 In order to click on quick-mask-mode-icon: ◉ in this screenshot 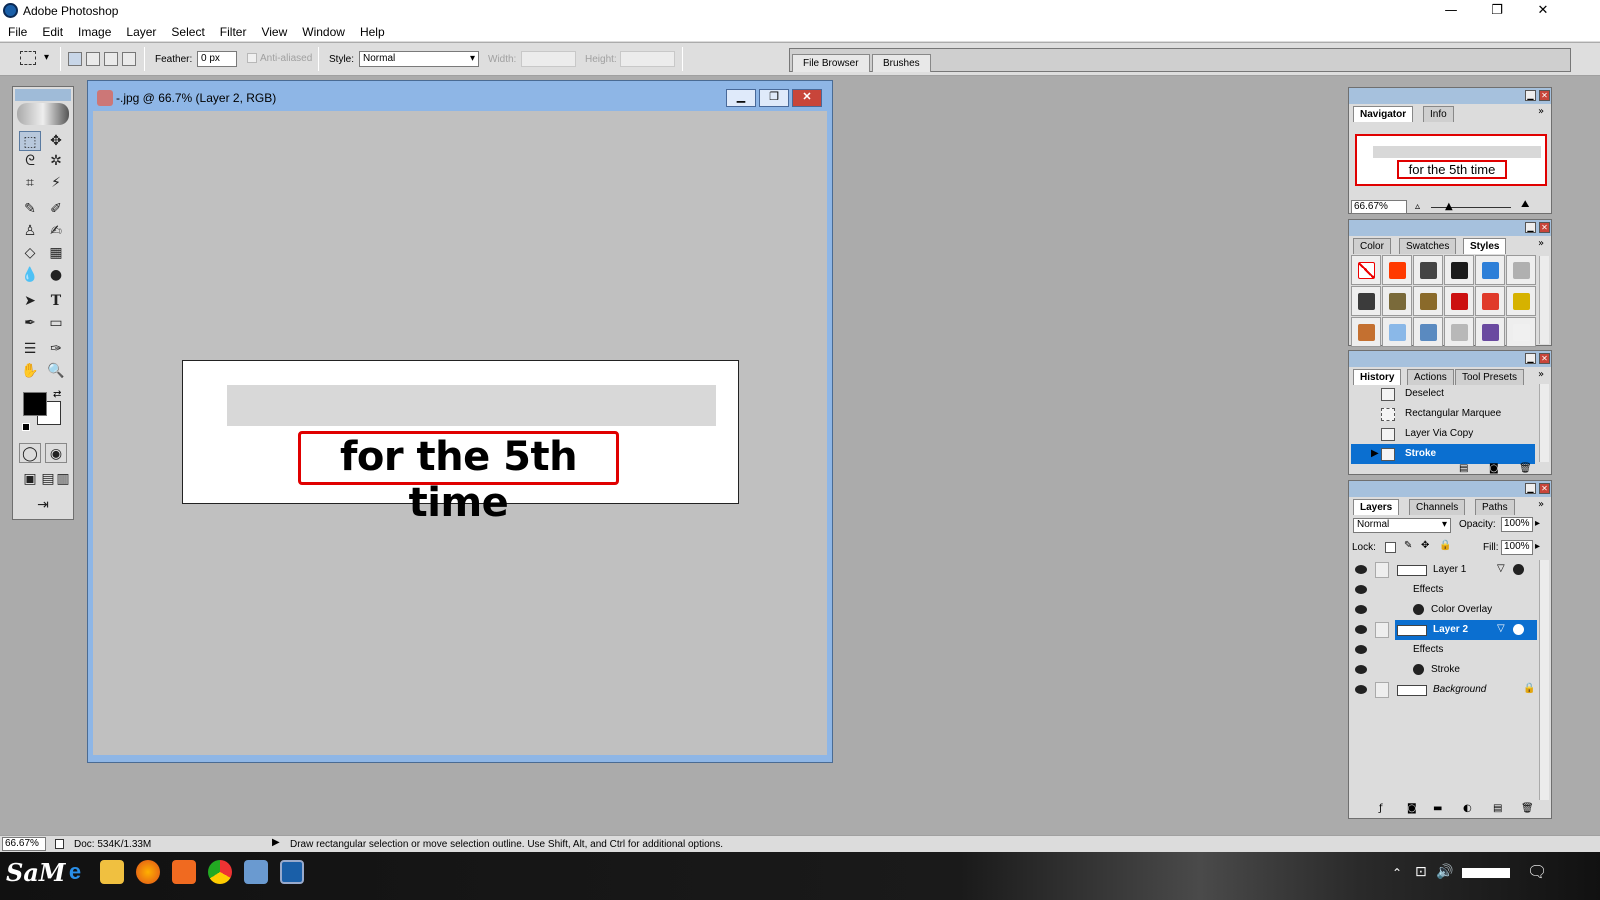, I will do `click(56, 453)`.